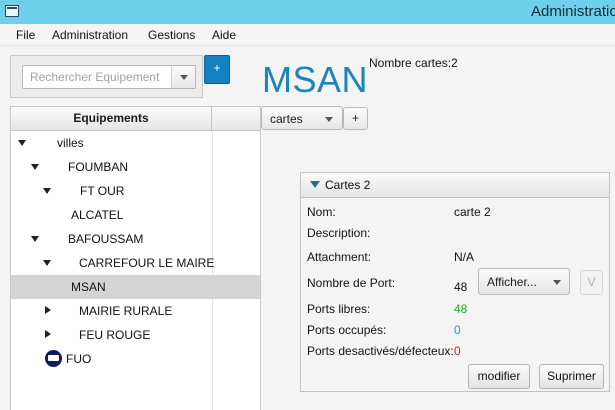  Describe the element at coordinates (135, 167) in the screenshot. I see `tree-item-foumban: FOUMBAN` at that location.